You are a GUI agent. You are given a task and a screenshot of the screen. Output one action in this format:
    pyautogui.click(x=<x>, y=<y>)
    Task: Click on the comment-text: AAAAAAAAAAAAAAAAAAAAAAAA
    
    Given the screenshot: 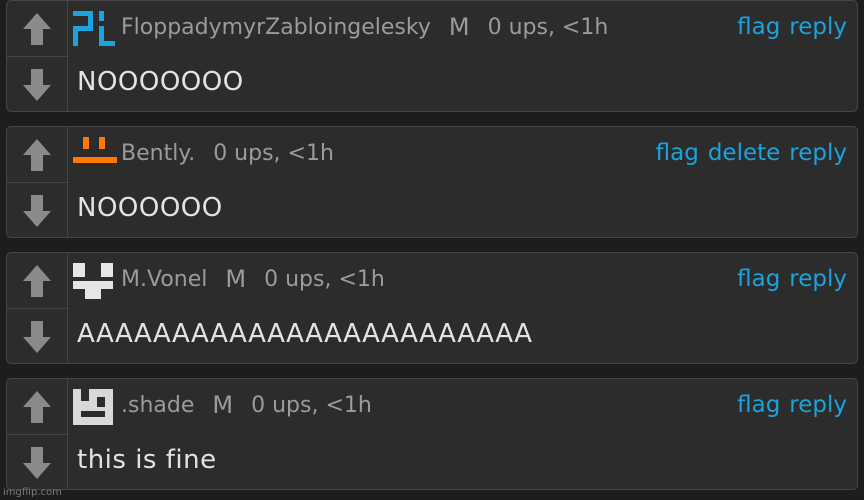 What is the action you would take?
    pyautogui.click(x=305, y=334)
    